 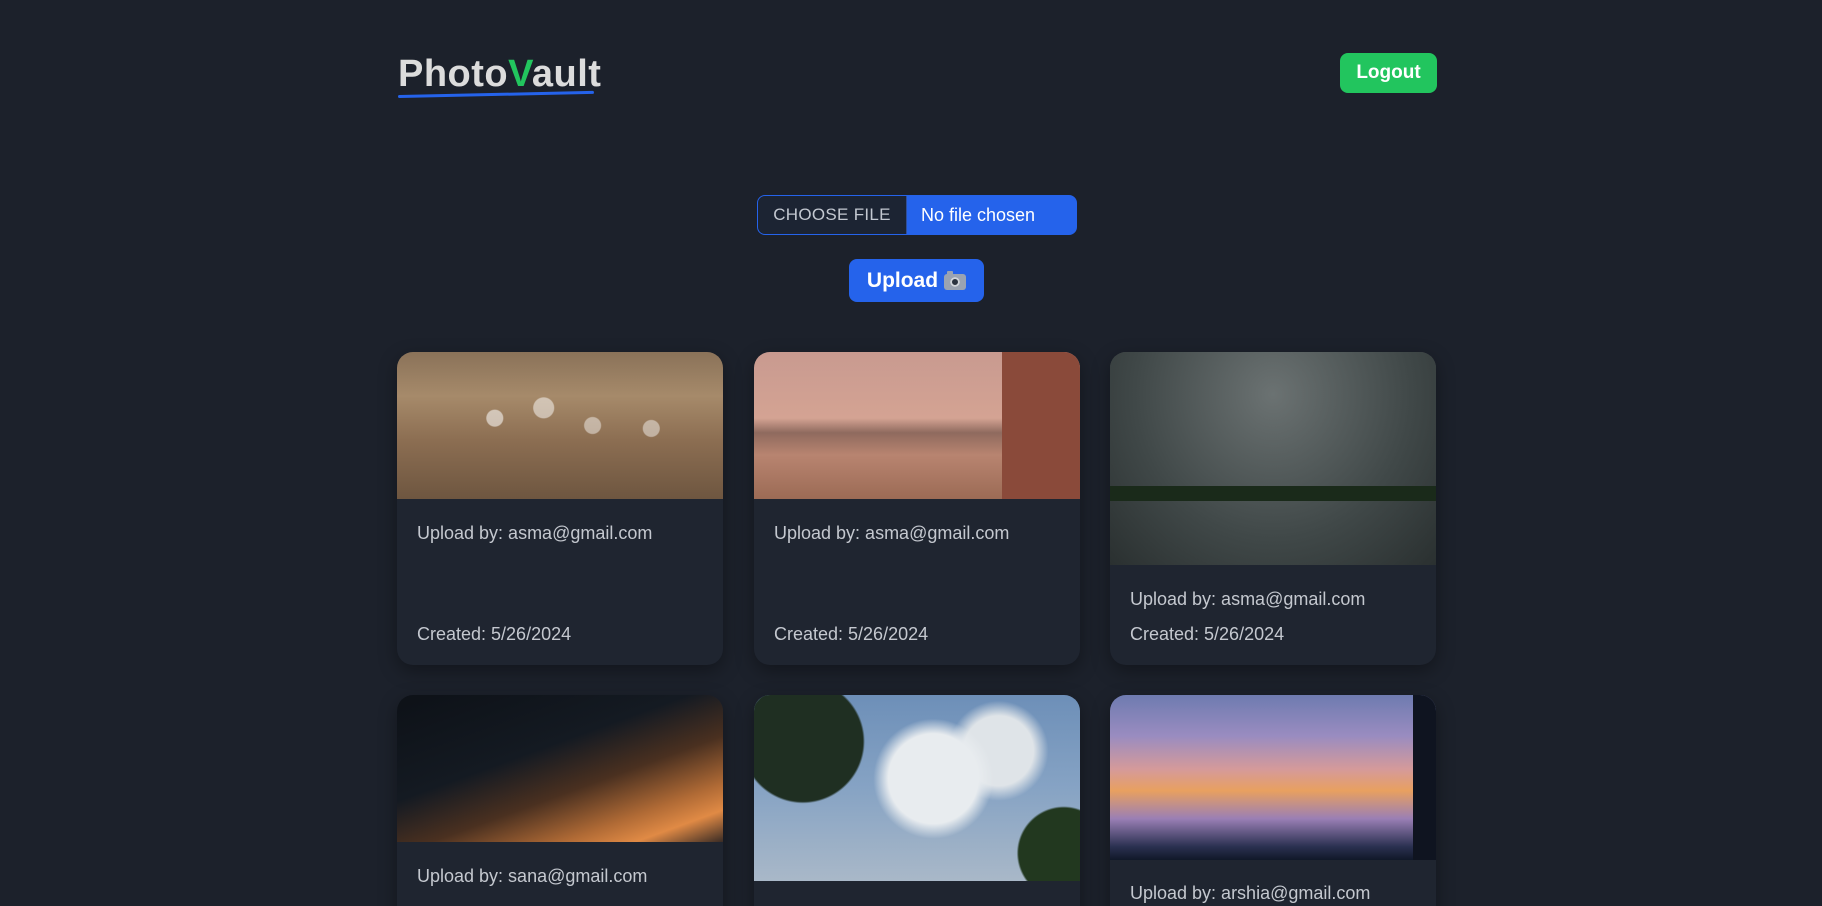 What do you see at coordinates (902, 280) in the screenshot?
I see `upload-label: Upload` at bounding box center [902, 280].